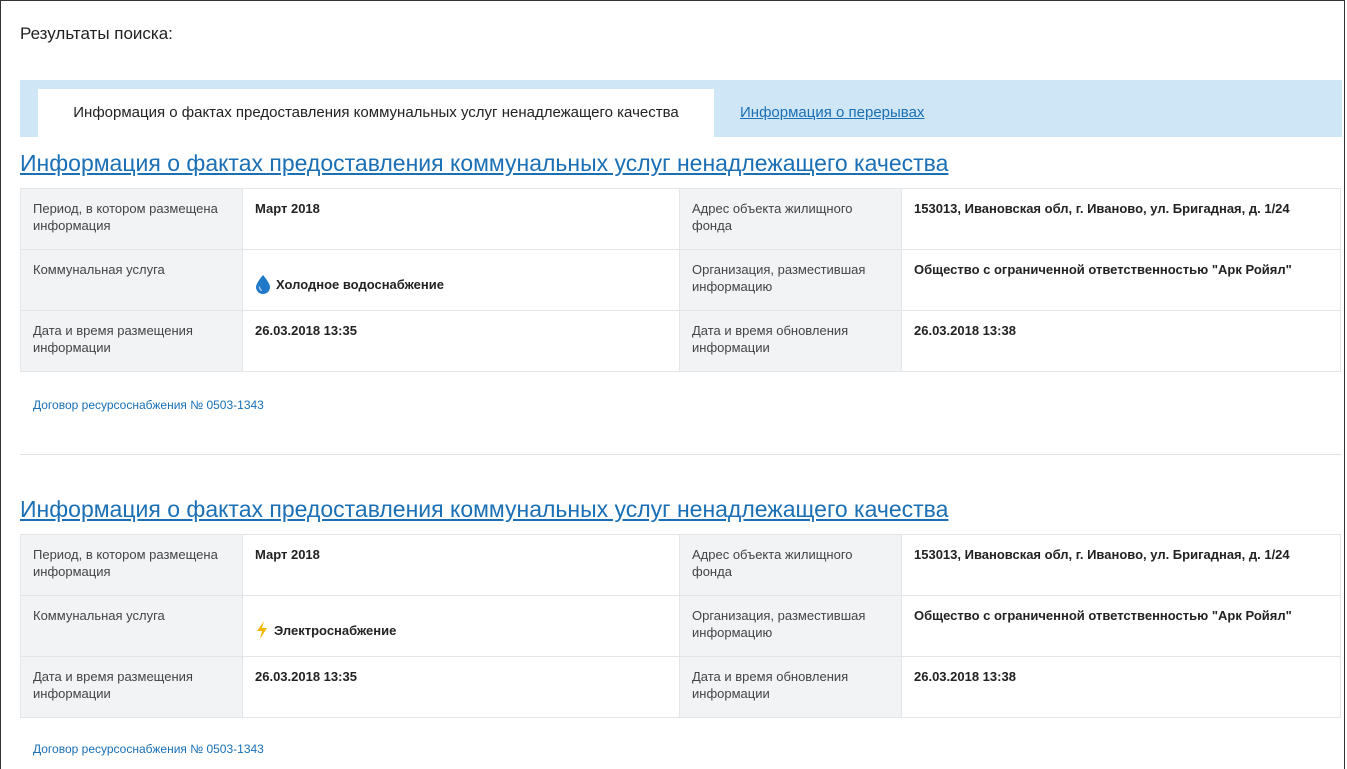 This screenshot has height=769, width=1347. I want to click on service-value: Электроснабжение, so click(335, 630).